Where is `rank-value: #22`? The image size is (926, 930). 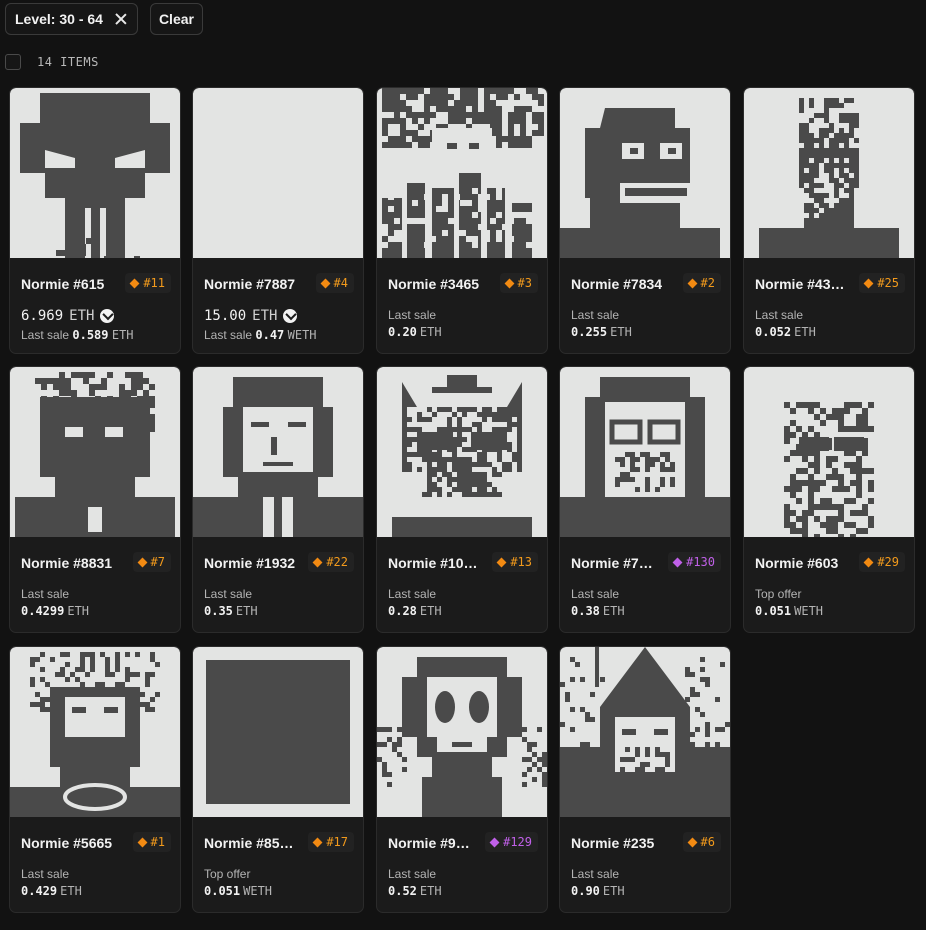
rank-value: #22 is located at coordinates (337, 562).